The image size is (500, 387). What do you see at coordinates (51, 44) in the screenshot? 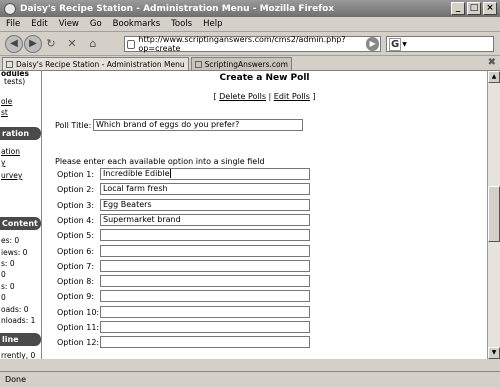
I see `reload-icon: ↻` at bounding box center [51, 44].